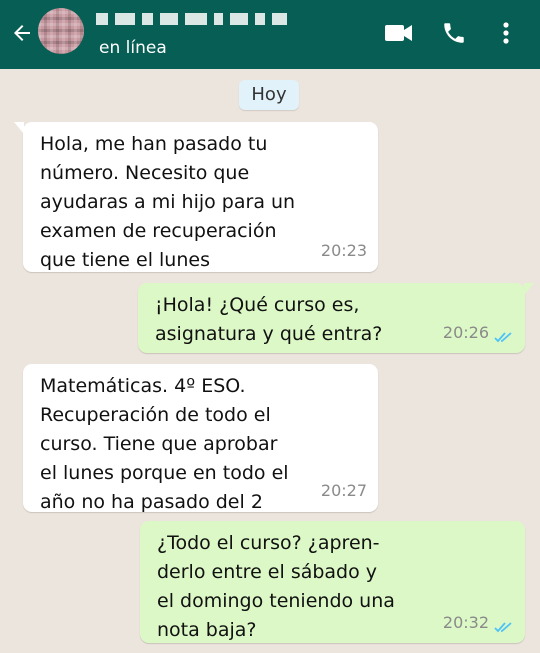  I want to click on phone-icon, so click(454, 33).